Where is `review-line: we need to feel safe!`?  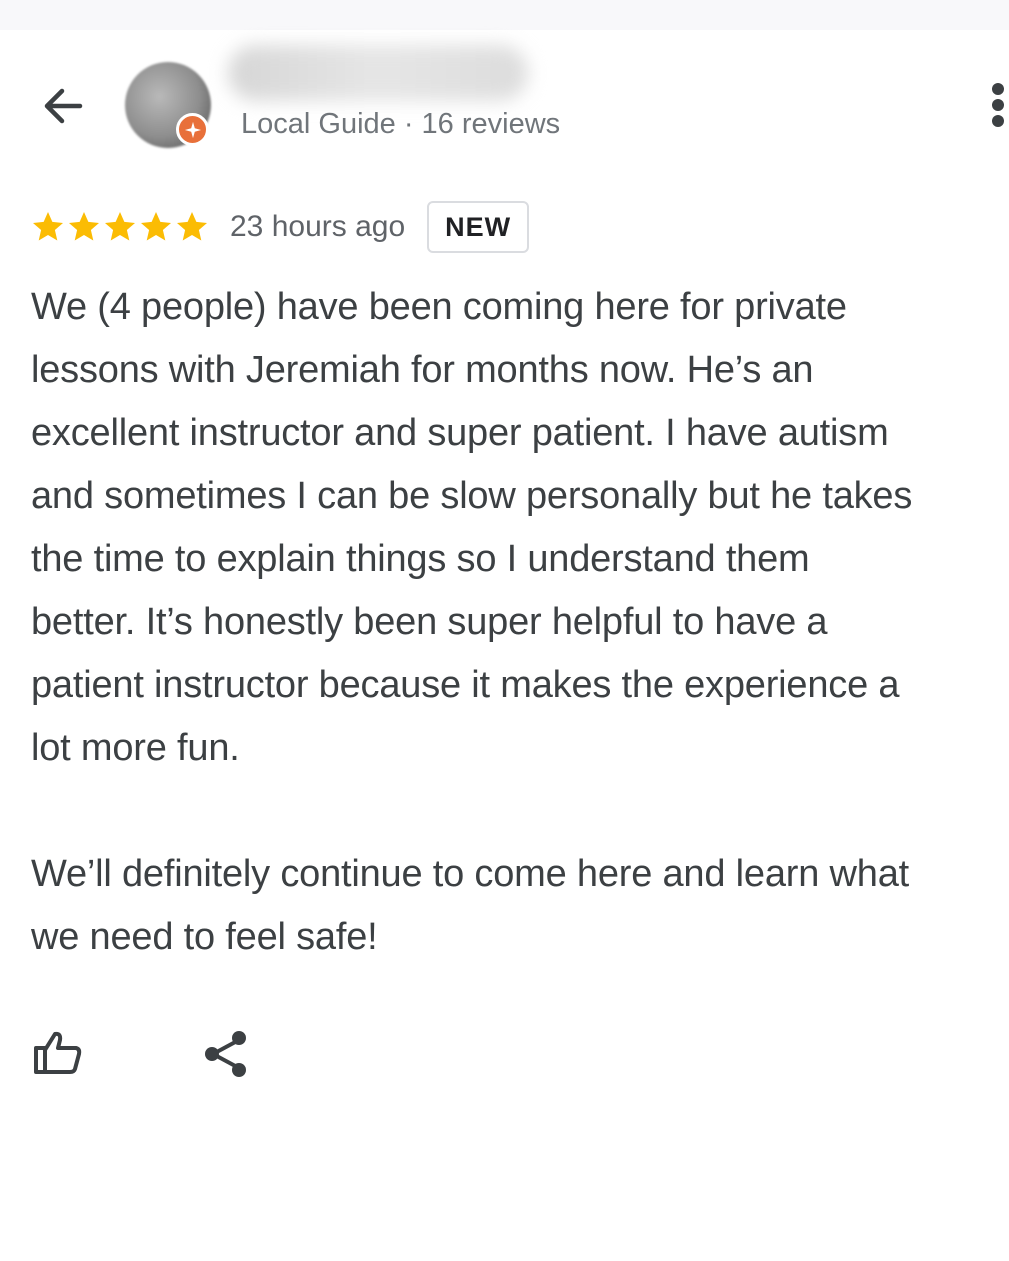
review-line: we need to feel safe! is located at coordinates (204, 937).